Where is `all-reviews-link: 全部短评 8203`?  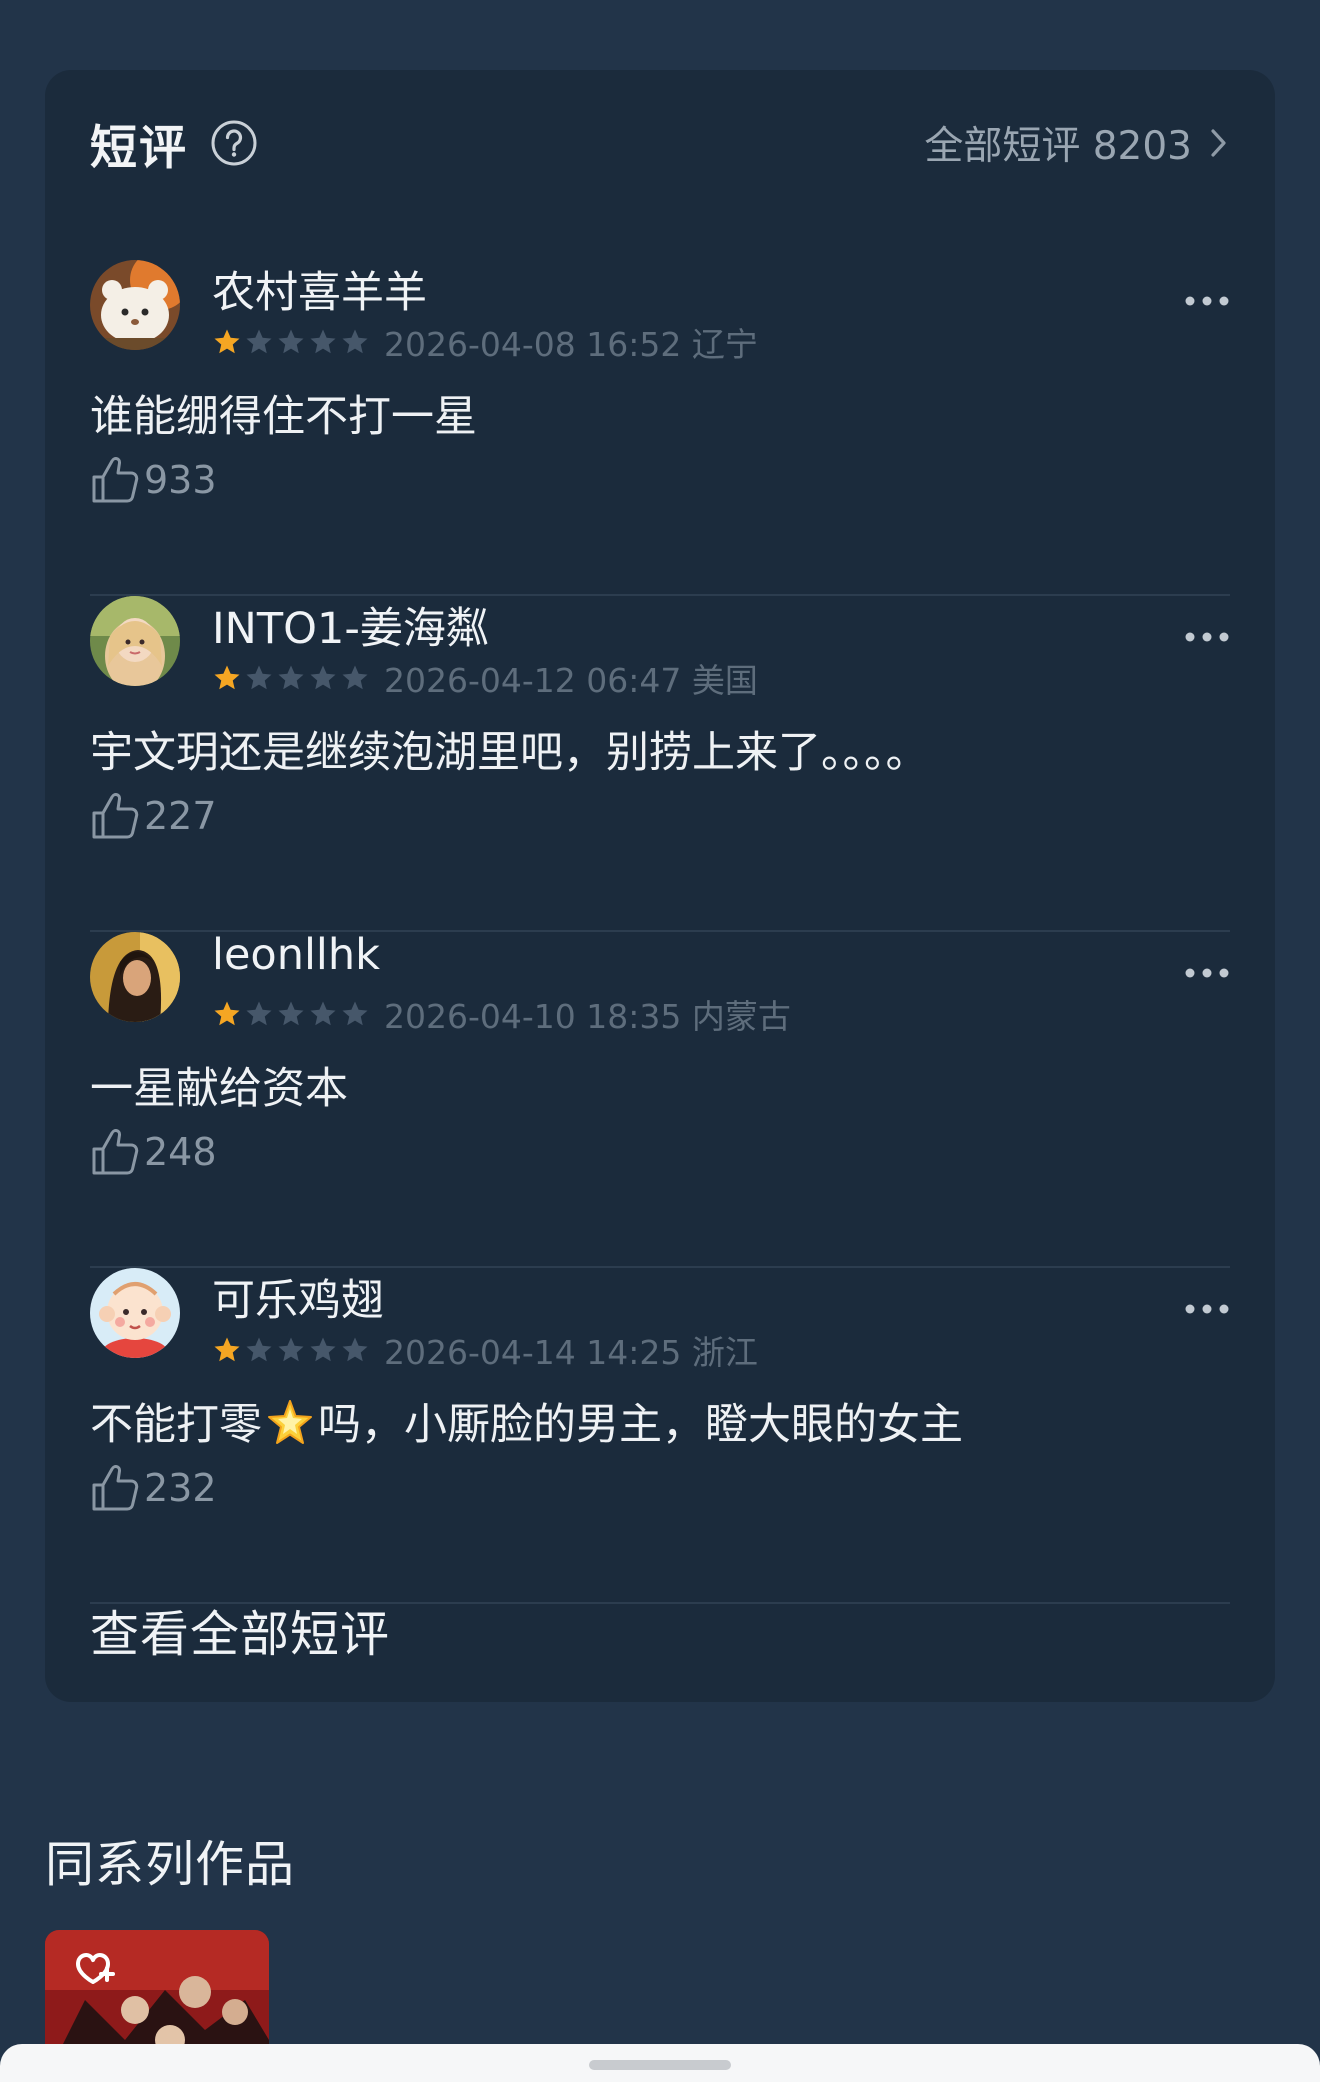
all-reviews-link: 全部短评 8203 is located at coordinates (1077, 143).